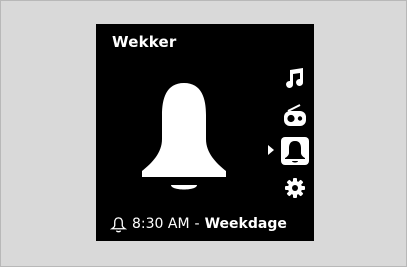 This screenshot has width=407, height=267. Describe the element at coordinates (295, 78) in the screenshot. I see `music-note-icon` at that location.